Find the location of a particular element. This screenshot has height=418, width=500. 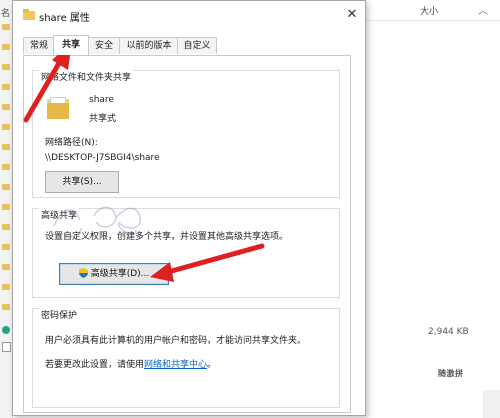

close-button: ✕ is located at coordinates (352, 15).